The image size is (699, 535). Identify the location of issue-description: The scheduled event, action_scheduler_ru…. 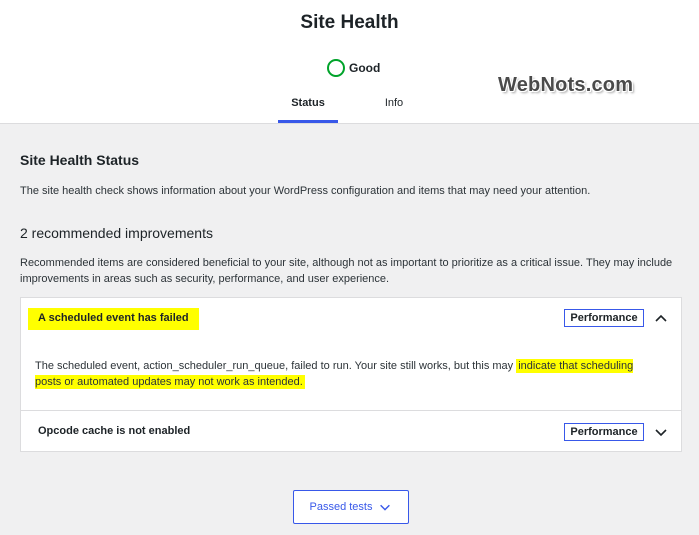
(347, 374).